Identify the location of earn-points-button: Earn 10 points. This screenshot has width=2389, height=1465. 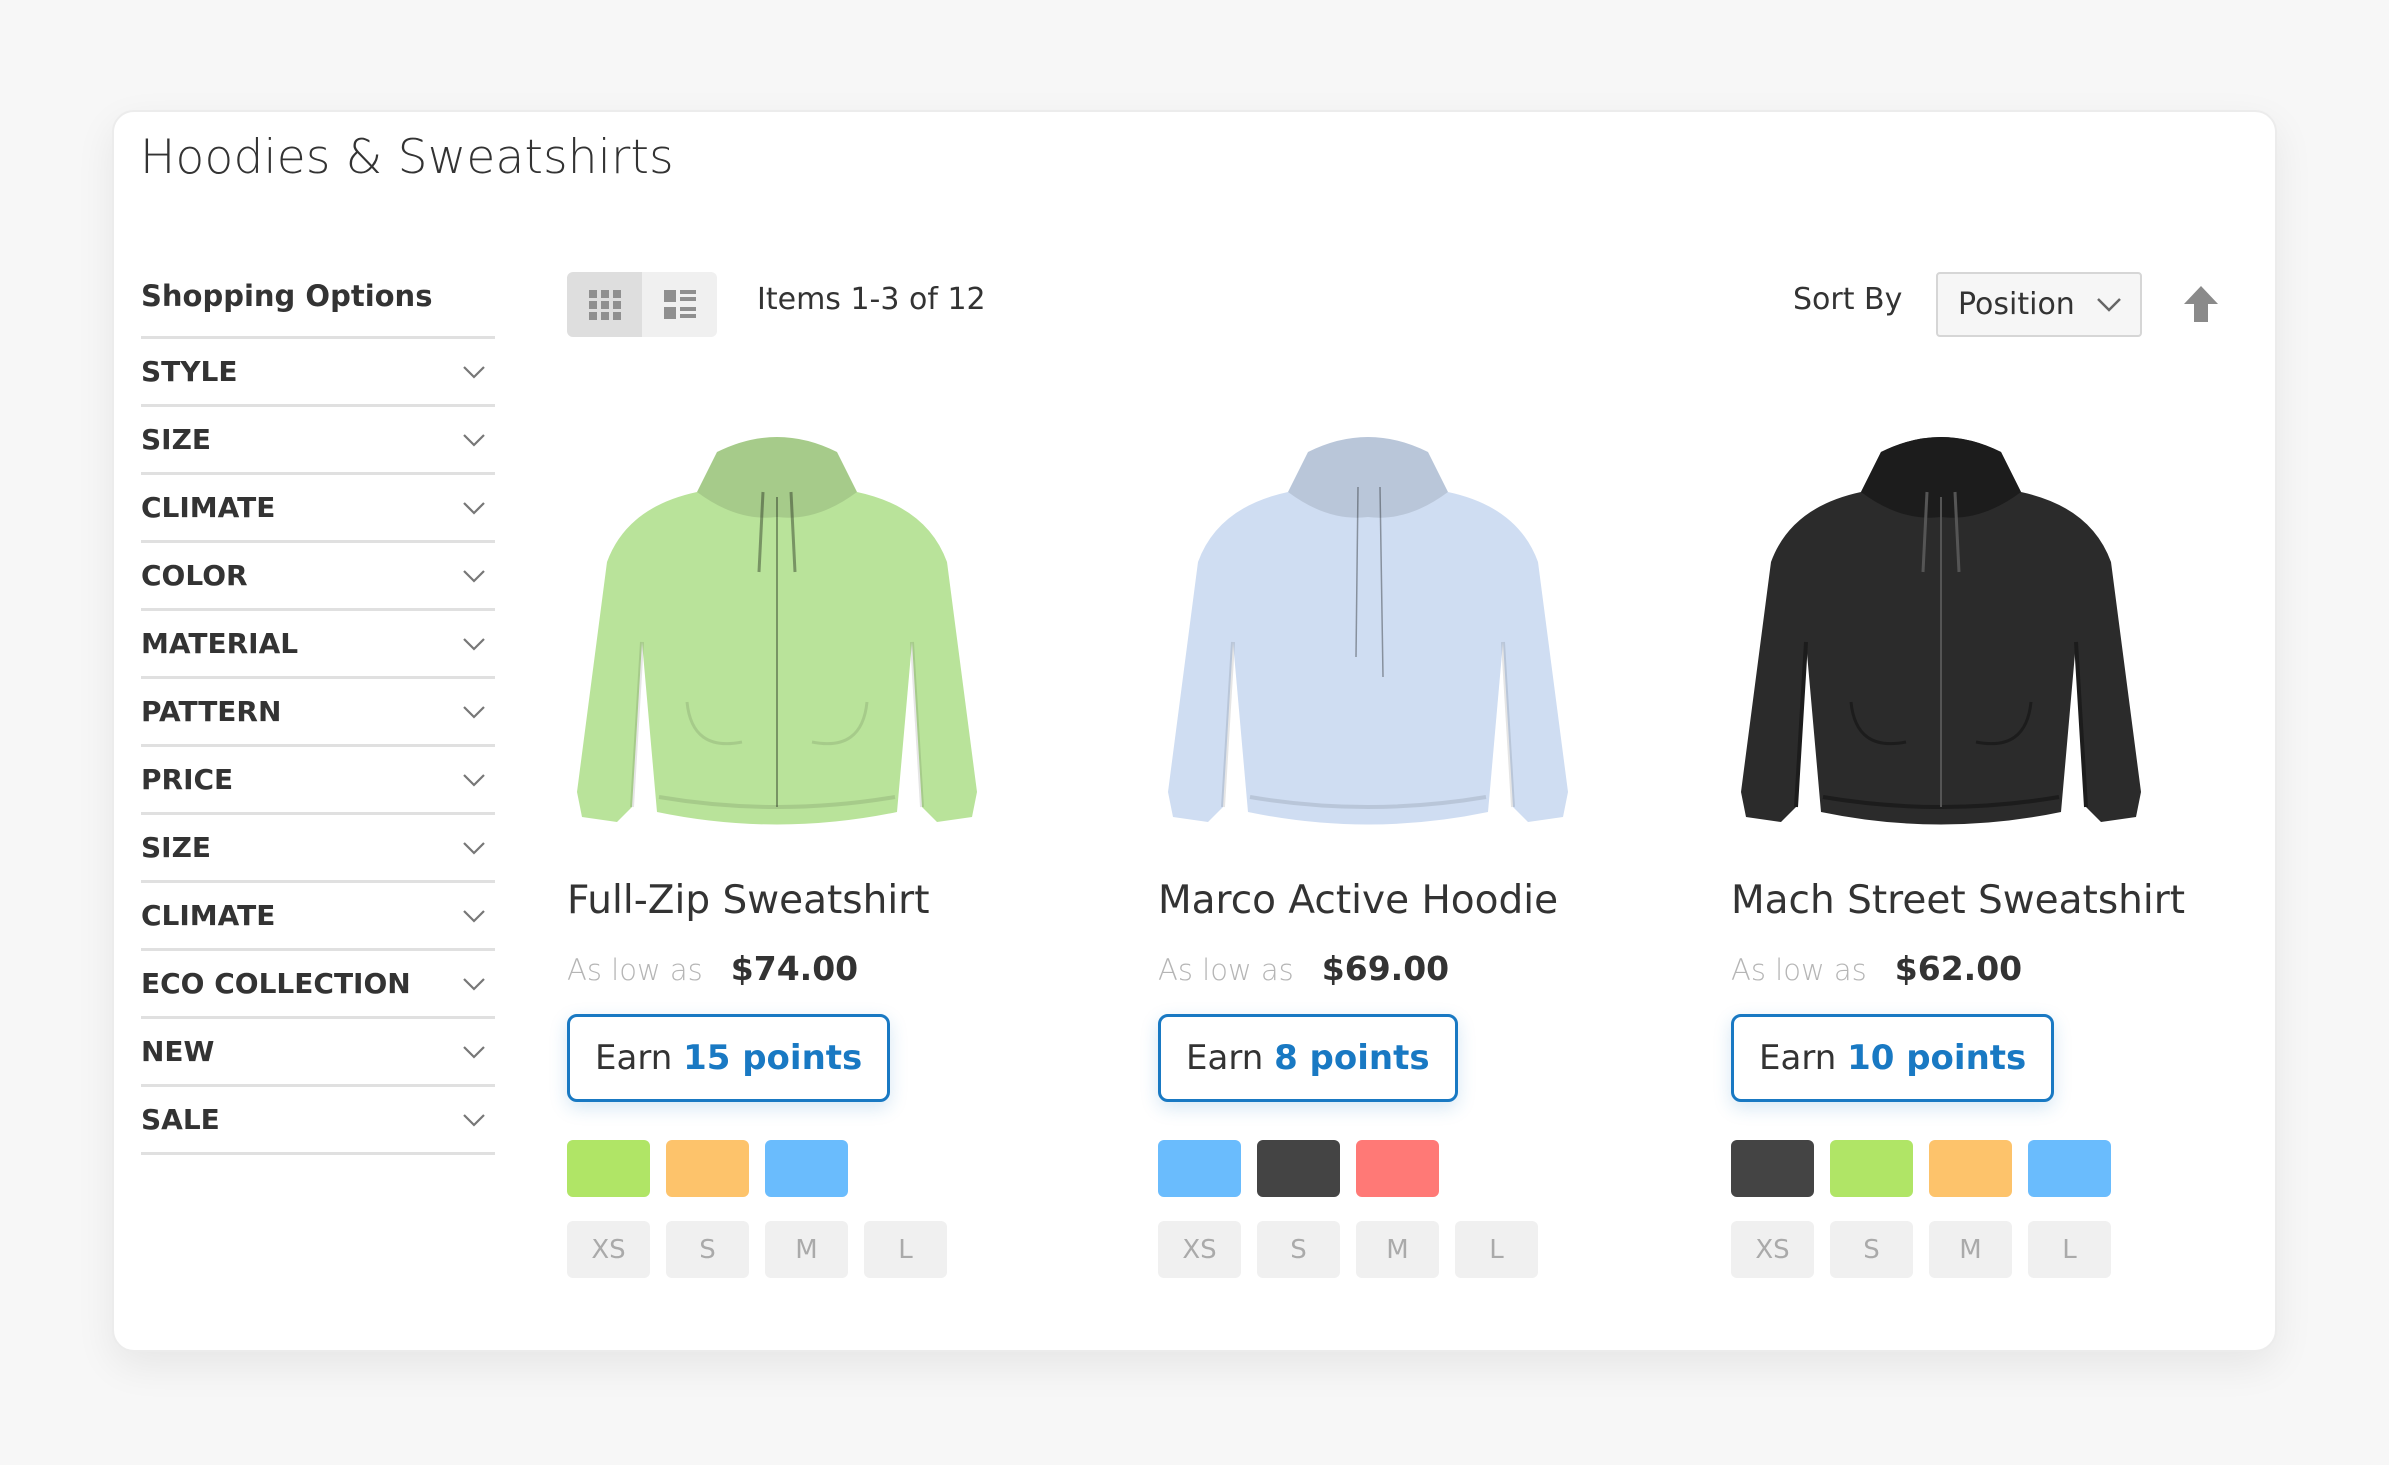
(1893, 1058).